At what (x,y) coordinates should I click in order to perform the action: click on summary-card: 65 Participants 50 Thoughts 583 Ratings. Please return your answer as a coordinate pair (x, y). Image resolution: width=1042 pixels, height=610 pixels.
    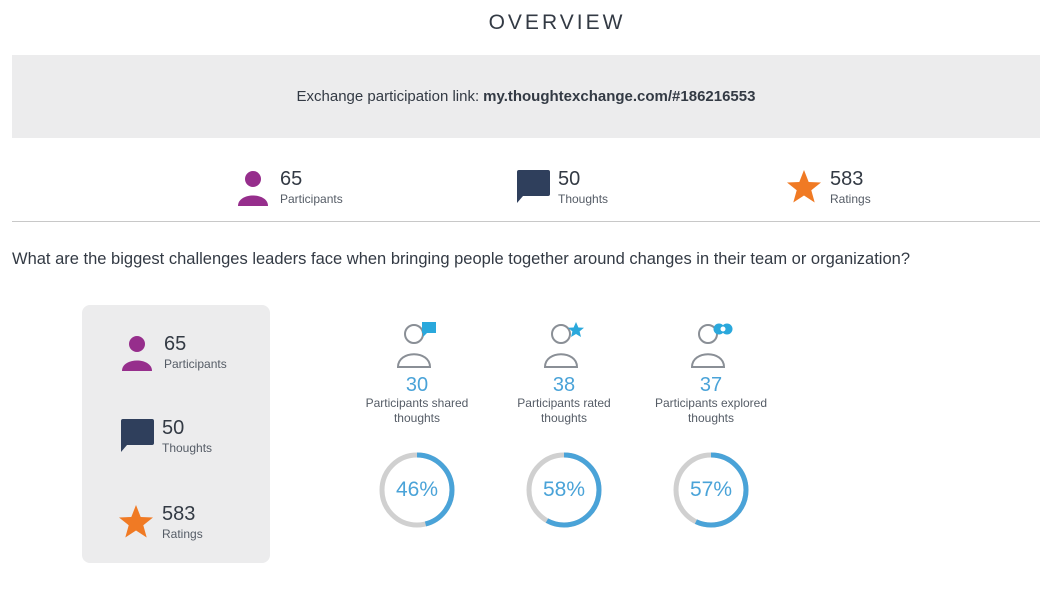
    Looking at the image, I should click on (176, 434).